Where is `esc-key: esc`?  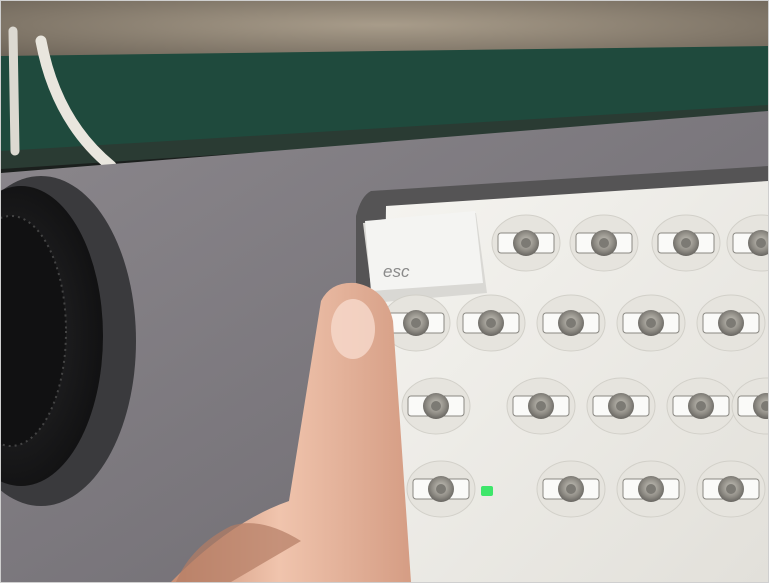 esc-key: esc is located at coordinates (425, 257).